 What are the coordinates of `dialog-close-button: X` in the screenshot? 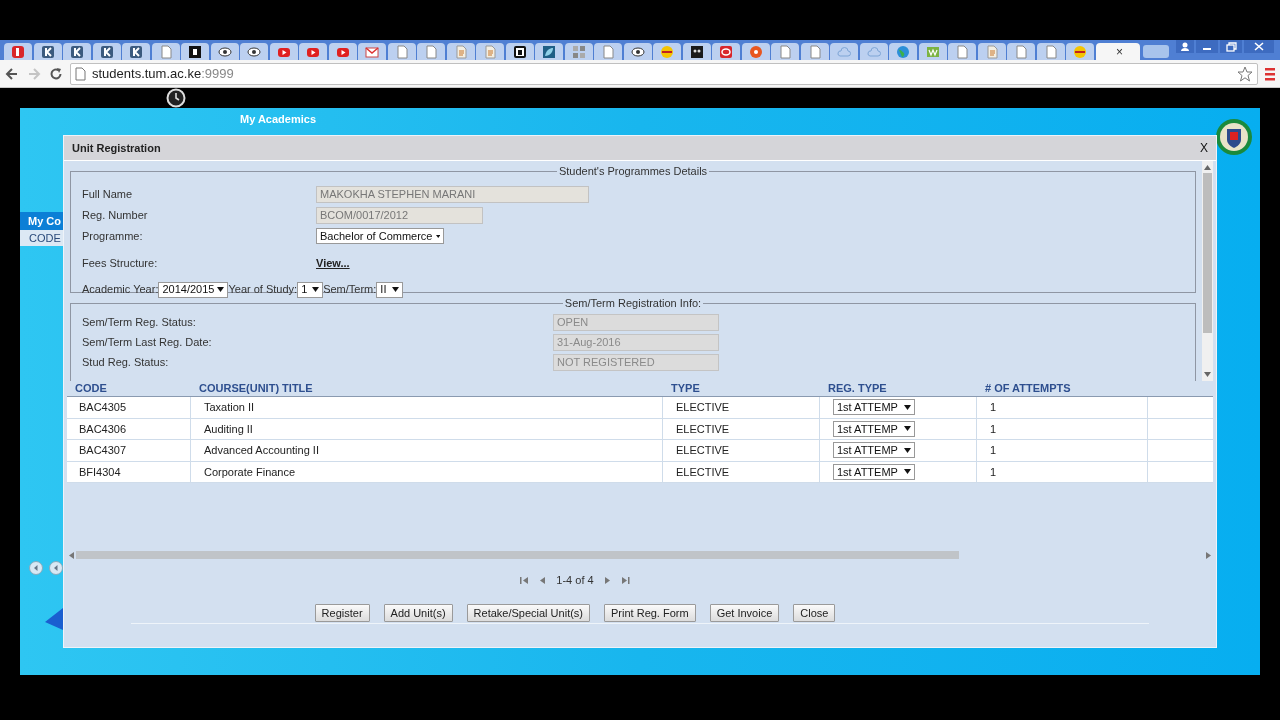 It's located at (1204, 148).